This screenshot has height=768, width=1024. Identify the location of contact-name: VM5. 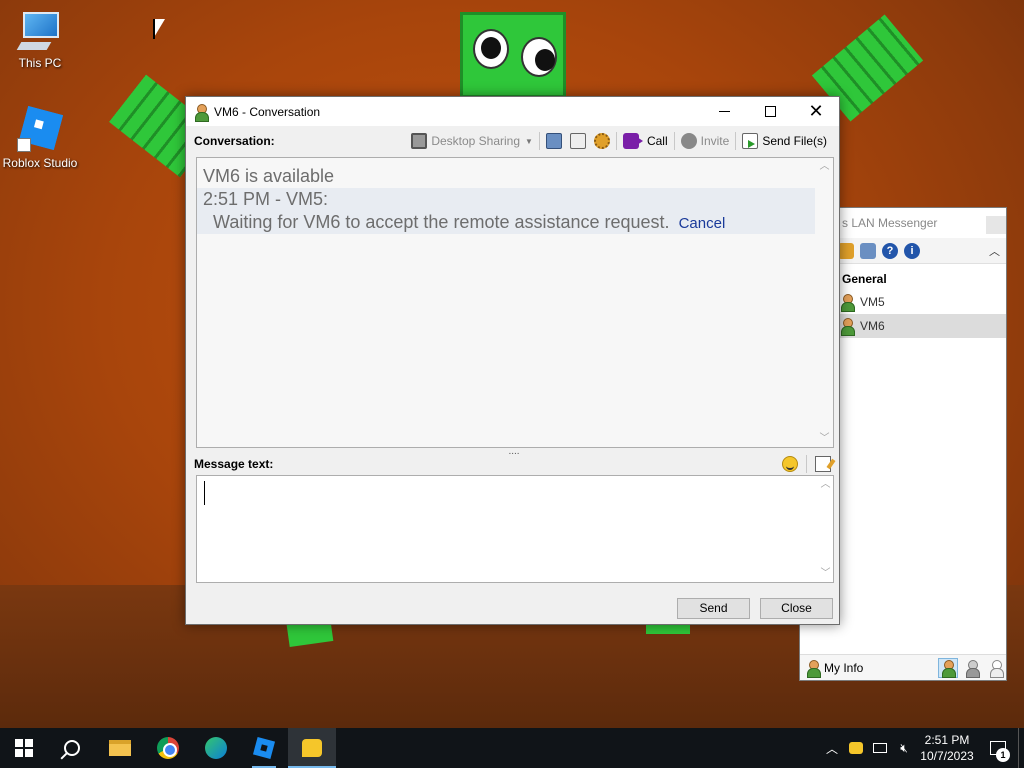
(872, 302).